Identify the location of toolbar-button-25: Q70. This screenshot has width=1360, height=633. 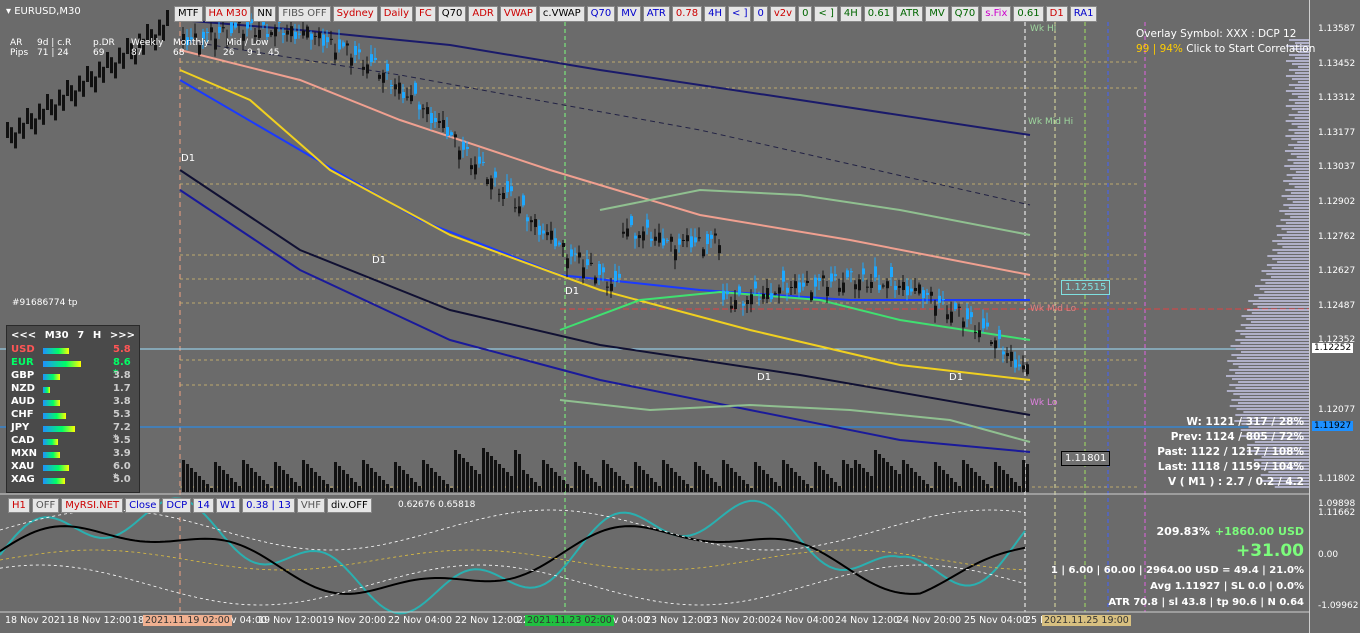
(965, 14).